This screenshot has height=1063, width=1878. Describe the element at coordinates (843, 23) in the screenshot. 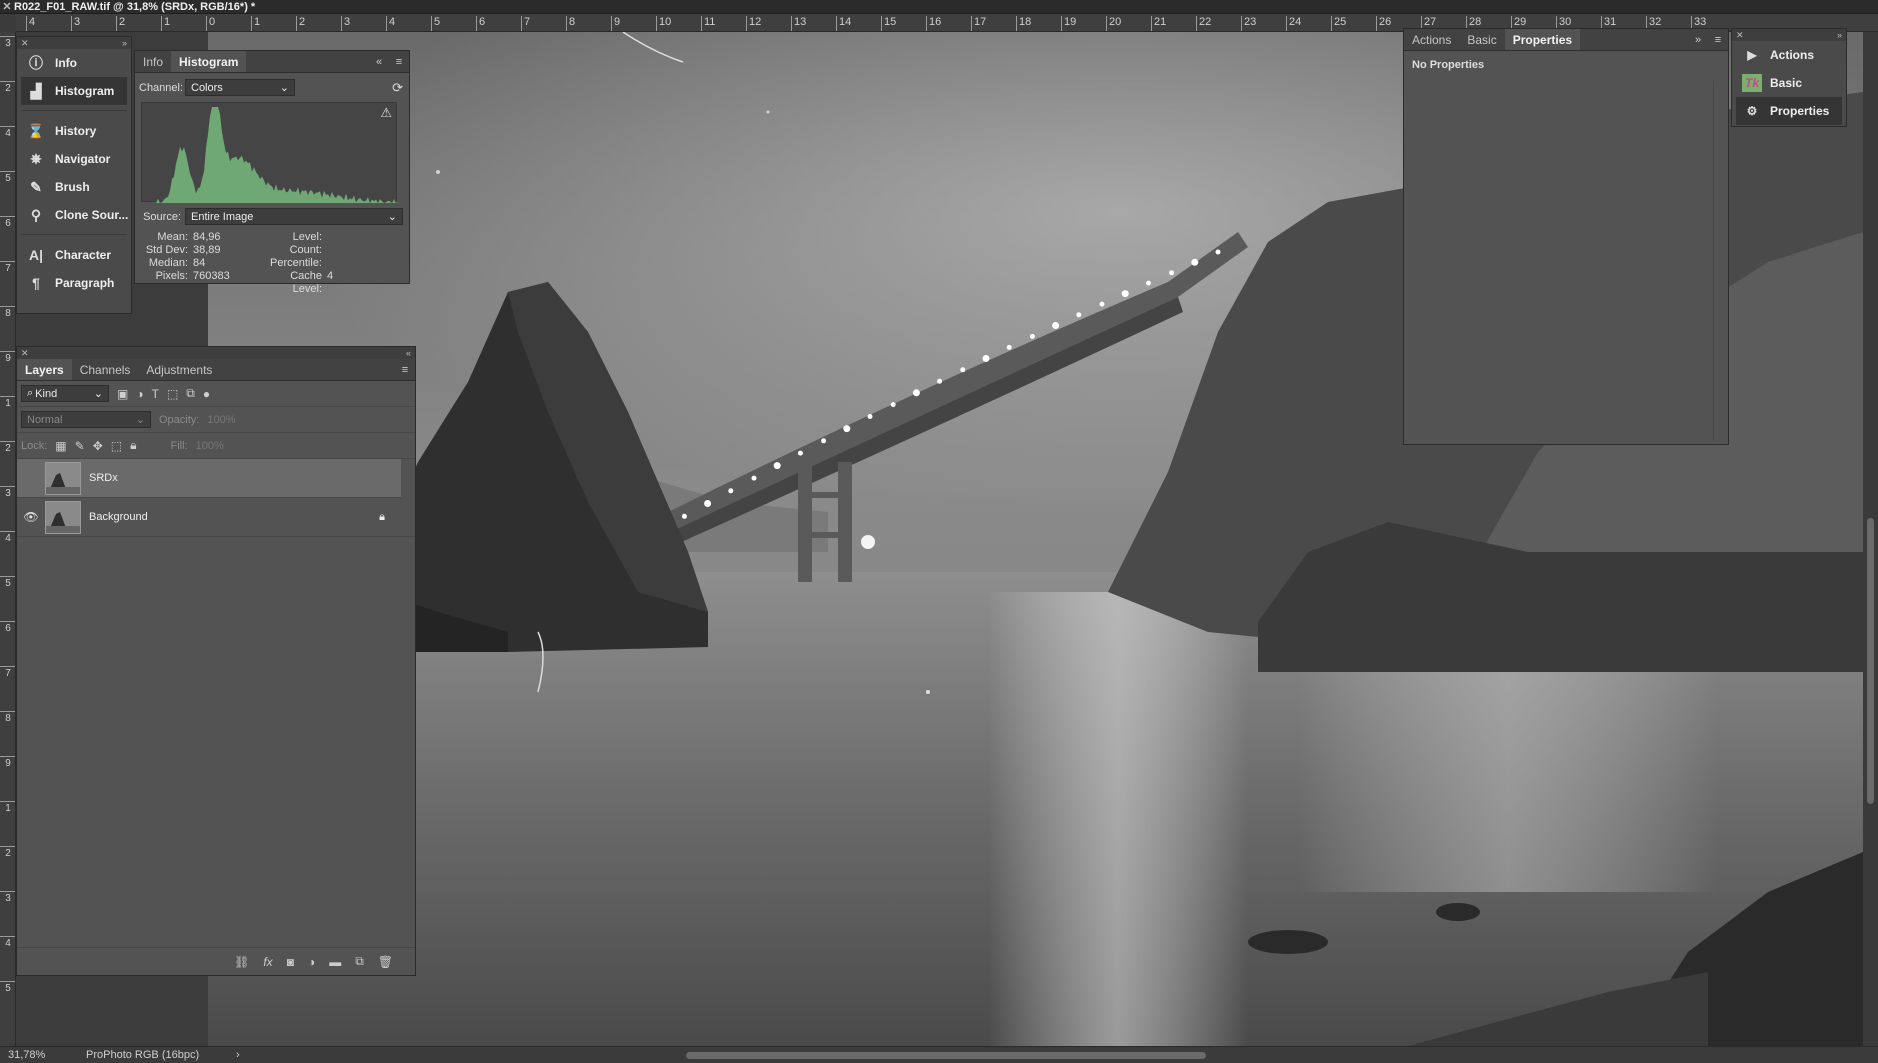

I see `ruler-tick-label: 14` at that location.